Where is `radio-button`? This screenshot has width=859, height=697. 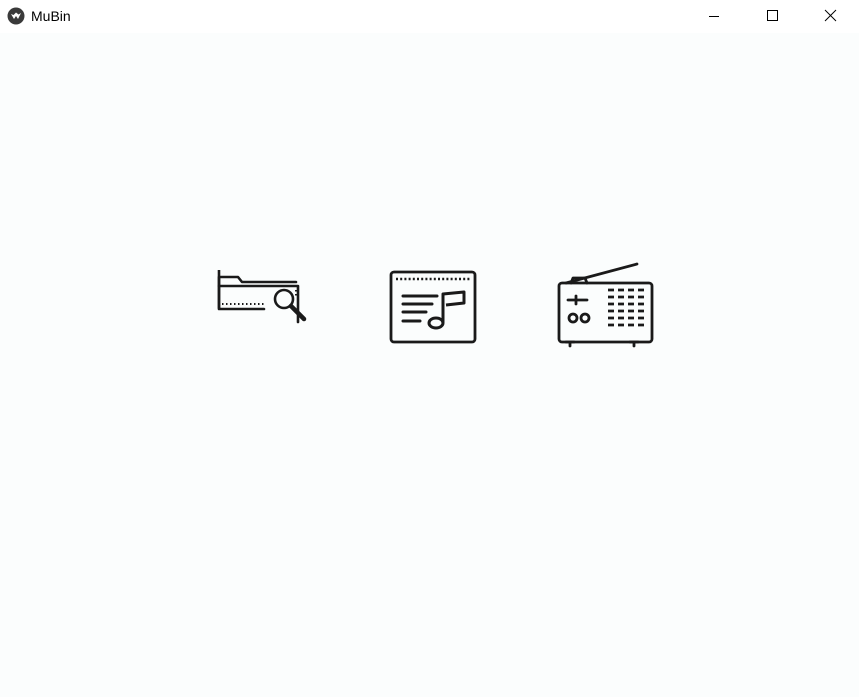 radio-button is located at coordinates (603, 307).